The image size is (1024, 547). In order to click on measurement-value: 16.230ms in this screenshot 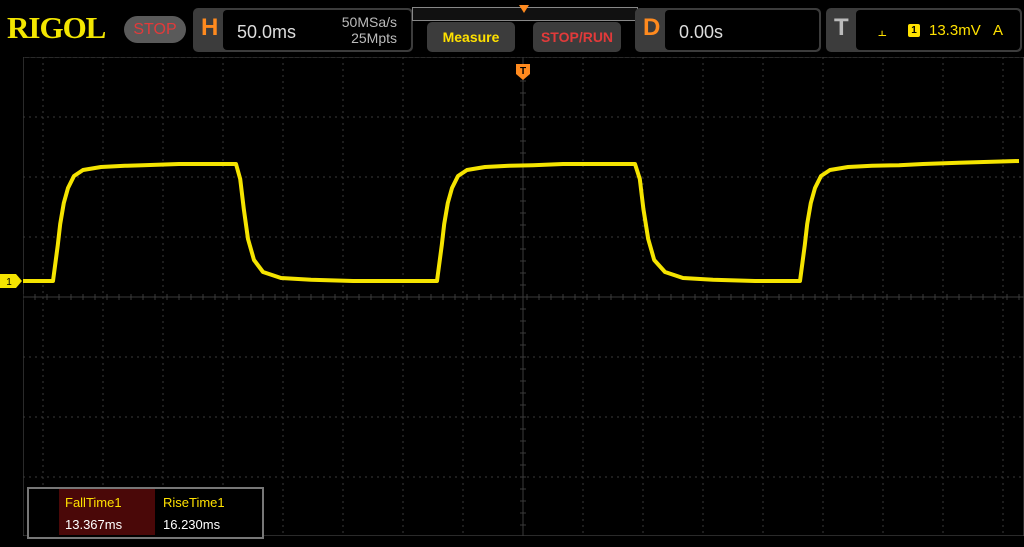, I will do `click(192, 524)`.